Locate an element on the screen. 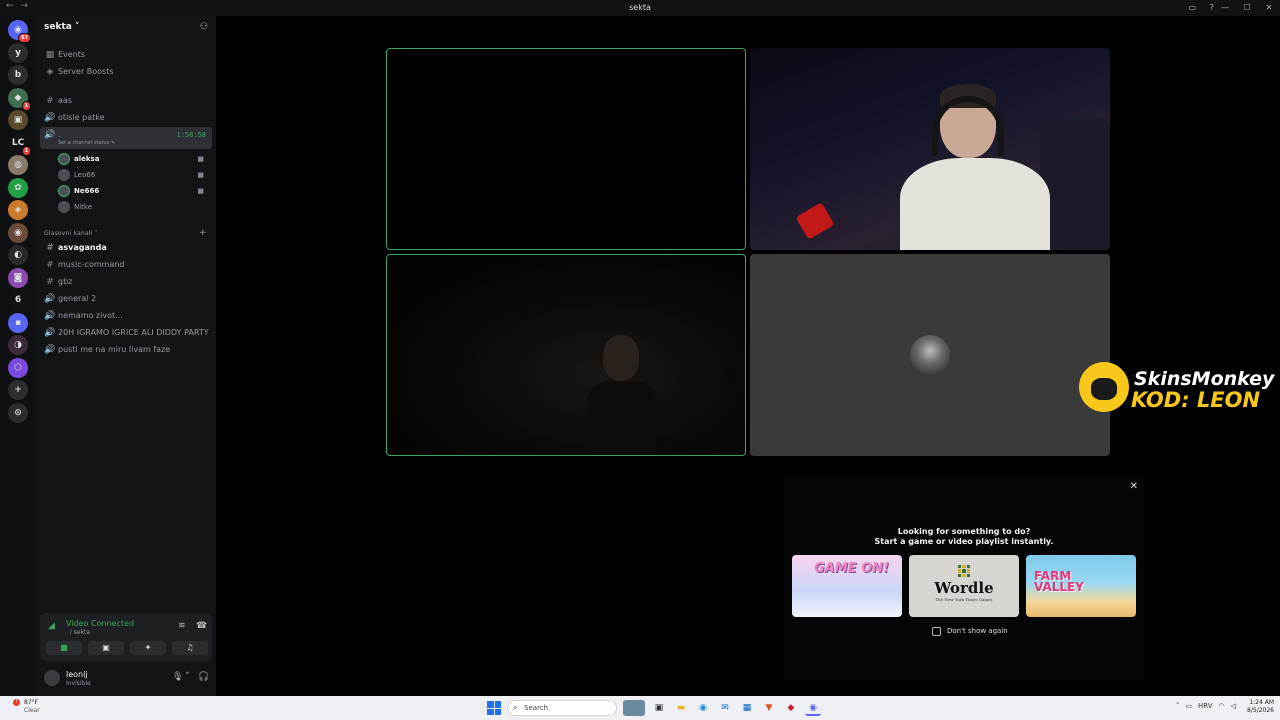 This screenshot has width=1280, height=720. noise-suppression-icon: ≋ is located at coordinates (182, 626).